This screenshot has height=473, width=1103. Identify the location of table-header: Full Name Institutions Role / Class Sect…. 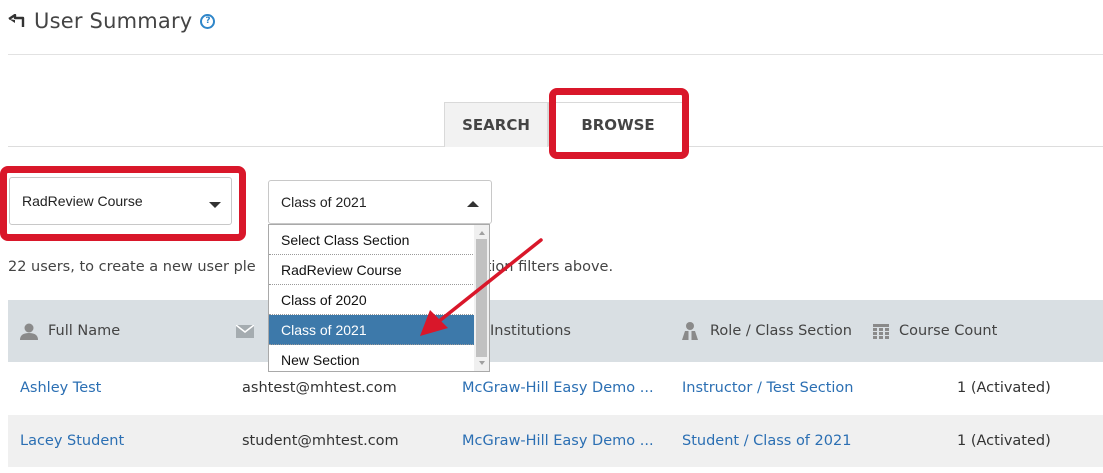
(555, 331).